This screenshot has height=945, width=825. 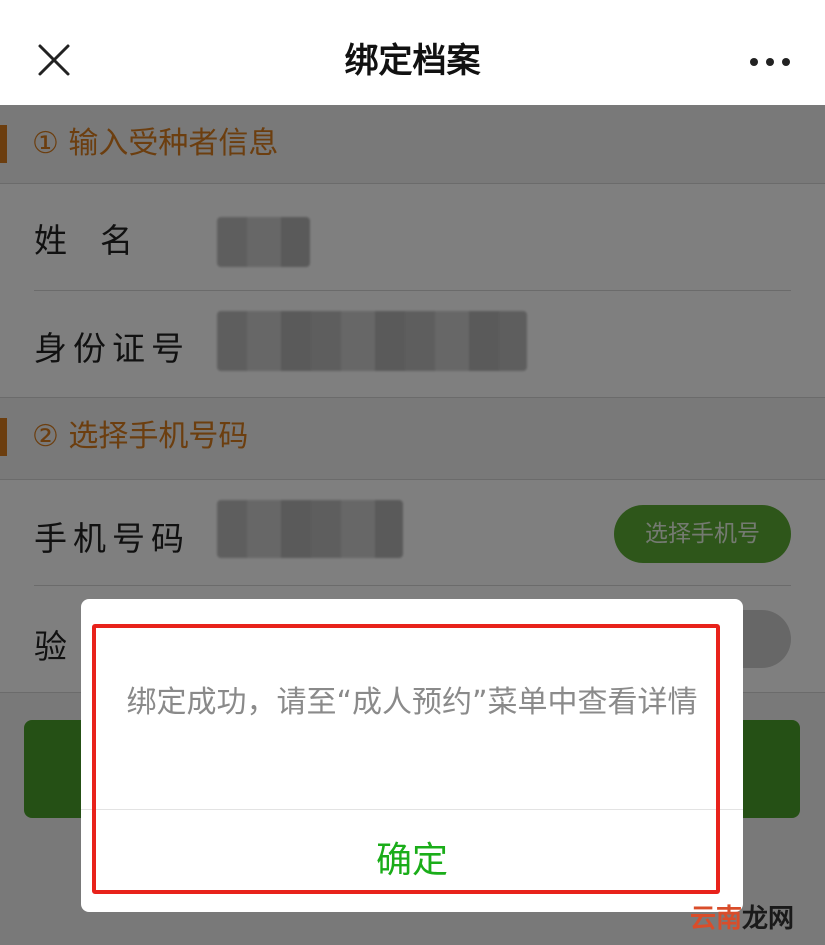 What do you see at coordinates (768, 919) in the screenshot?
I see `watermark-part2: 龙网` at bounding box center [768, 919].